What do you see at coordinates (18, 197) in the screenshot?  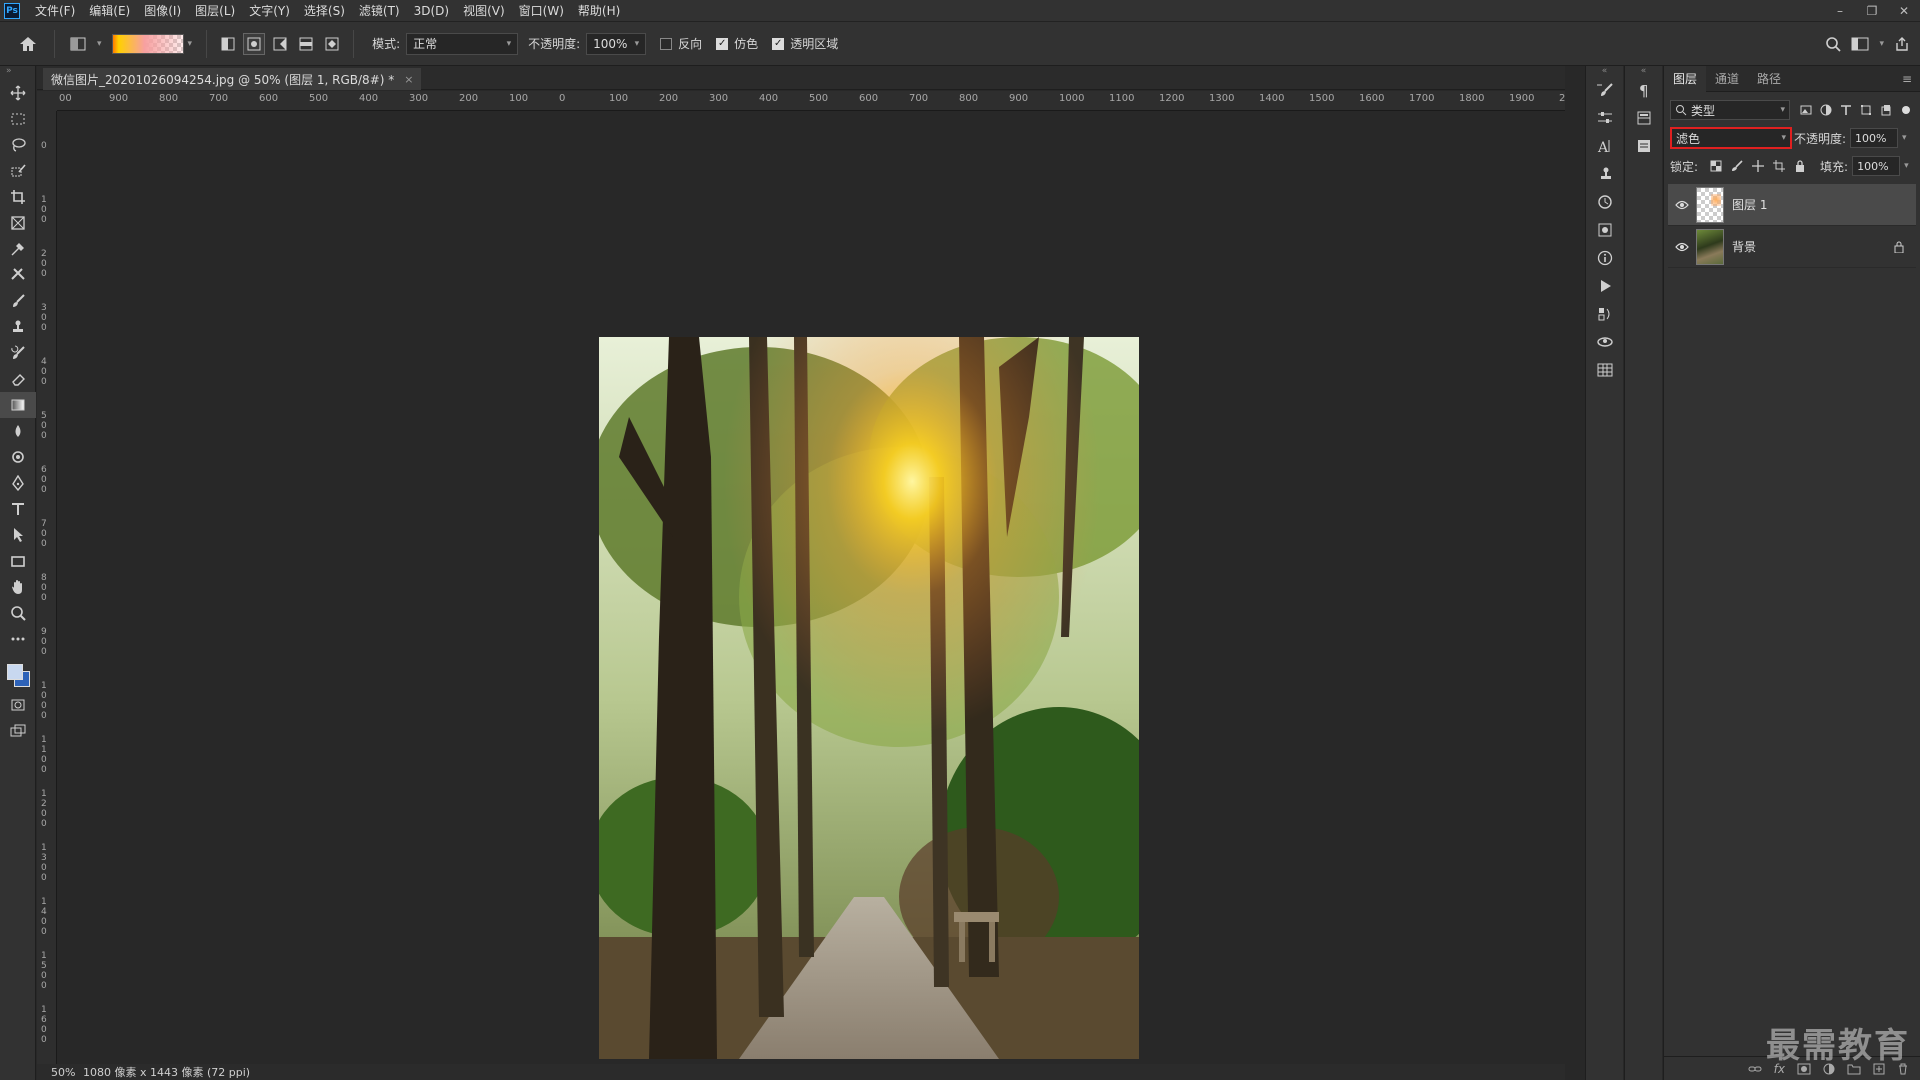 I see `crop-tool-icon` at bounding box center [18, 197].